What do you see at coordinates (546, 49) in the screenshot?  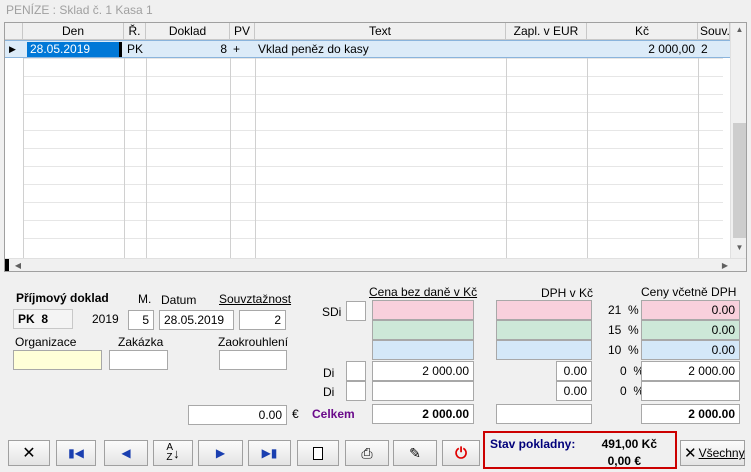 I see `cell-eur` at bounding box center [546, 49].